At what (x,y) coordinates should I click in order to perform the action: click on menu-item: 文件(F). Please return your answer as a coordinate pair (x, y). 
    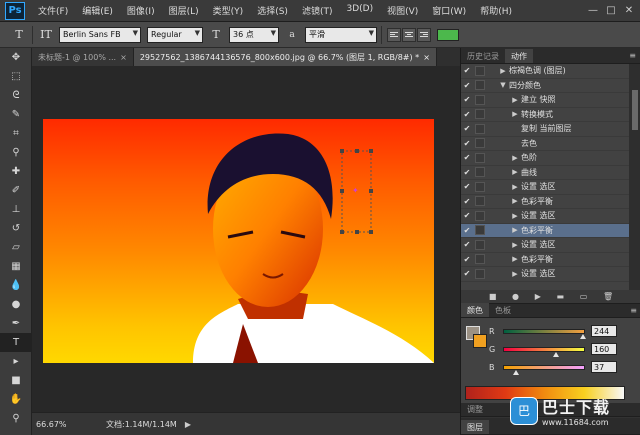
    Looking at the image, I should click on (53, 10).